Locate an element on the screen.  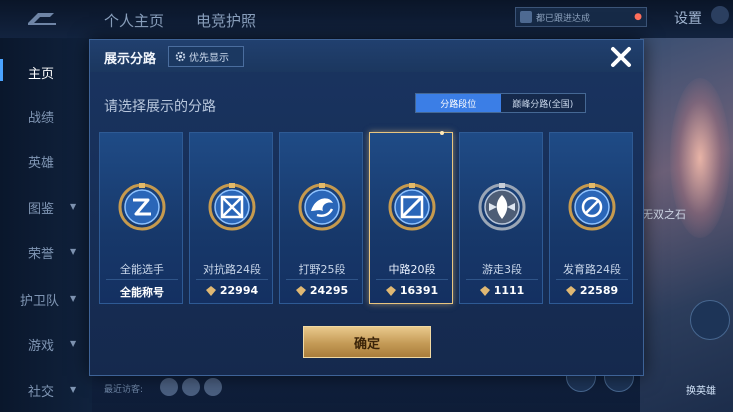
lane-card-mid: 中路20段 16391 is located at coordinates (411, 217).